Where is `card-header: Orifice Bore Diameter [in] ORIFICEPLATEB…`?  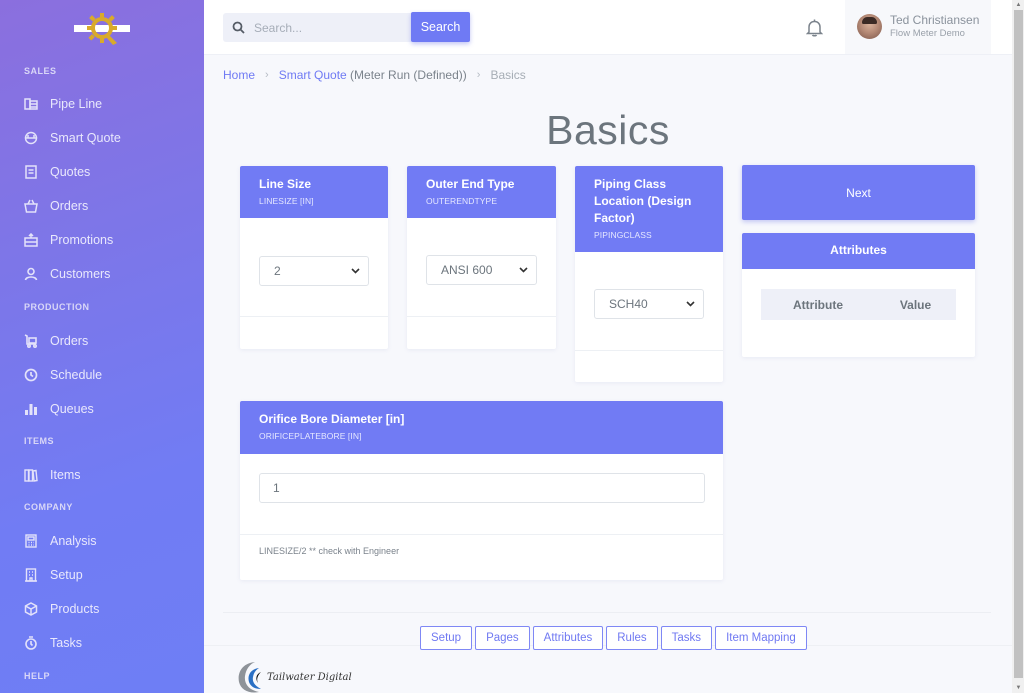 card-header: Orifice Bore Diameter [in] ORIFICEPLATEB… is located at coordinates (481, 427).